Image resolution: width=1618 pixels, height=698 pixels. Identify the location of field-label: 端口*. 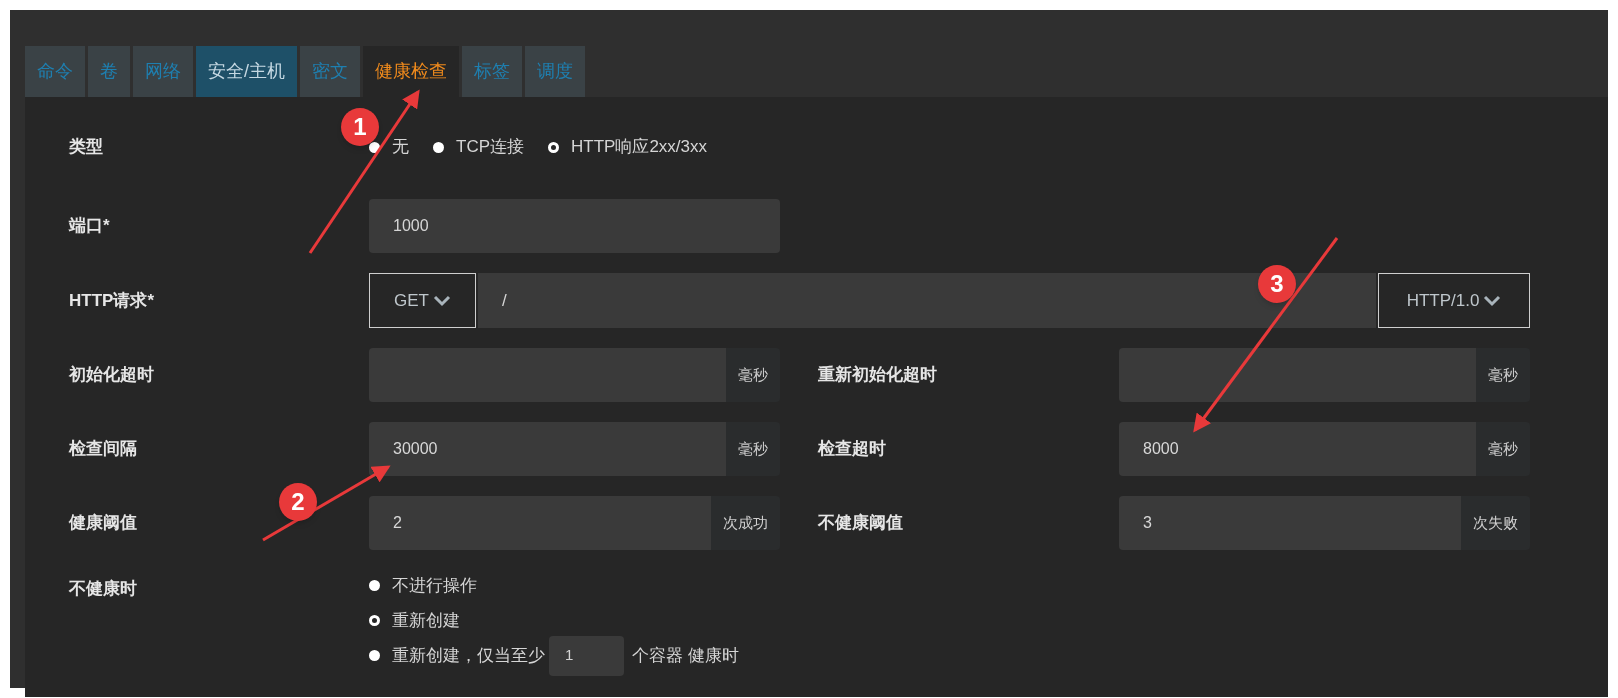
(89, 226).